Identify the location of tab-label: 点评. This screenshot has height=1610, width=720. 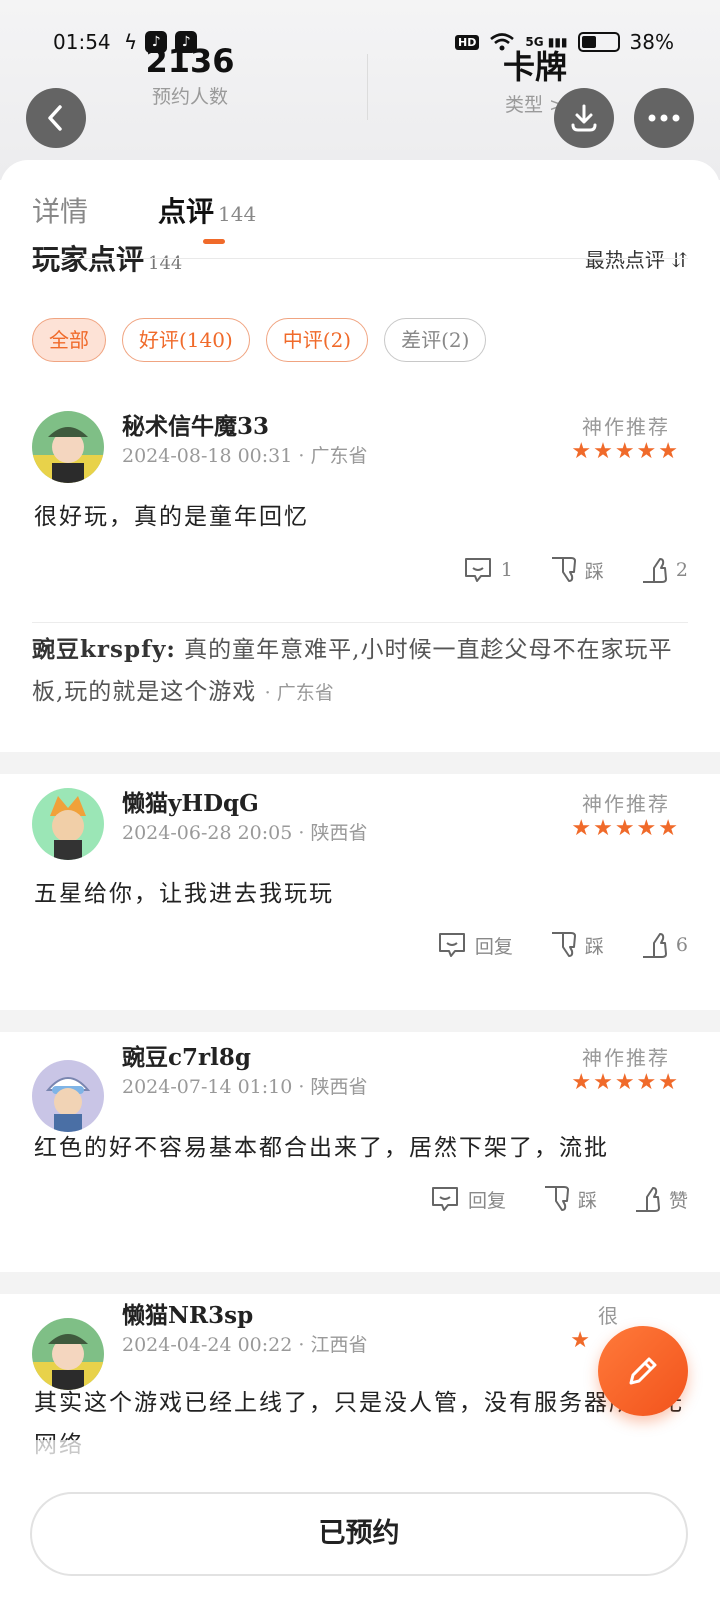
(186, 211).